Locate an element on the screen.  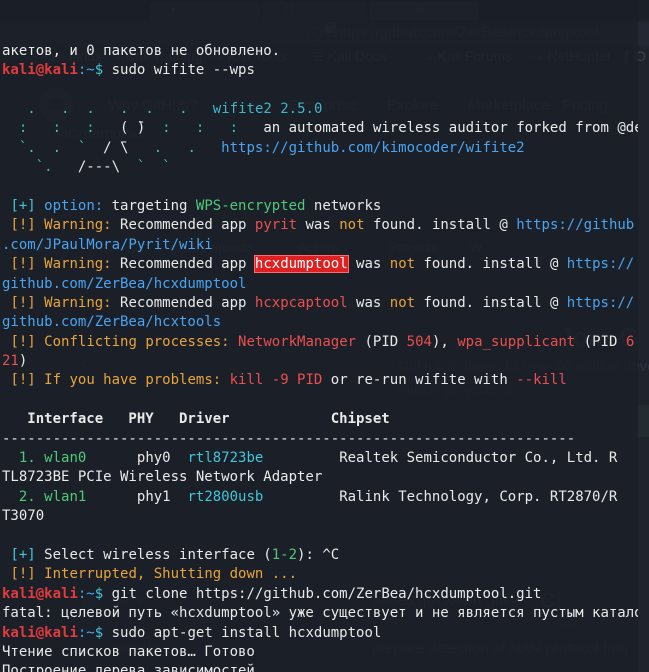
text-span-0: sudo apt-get install hcxdumptool is located at coordinates (242, 632).